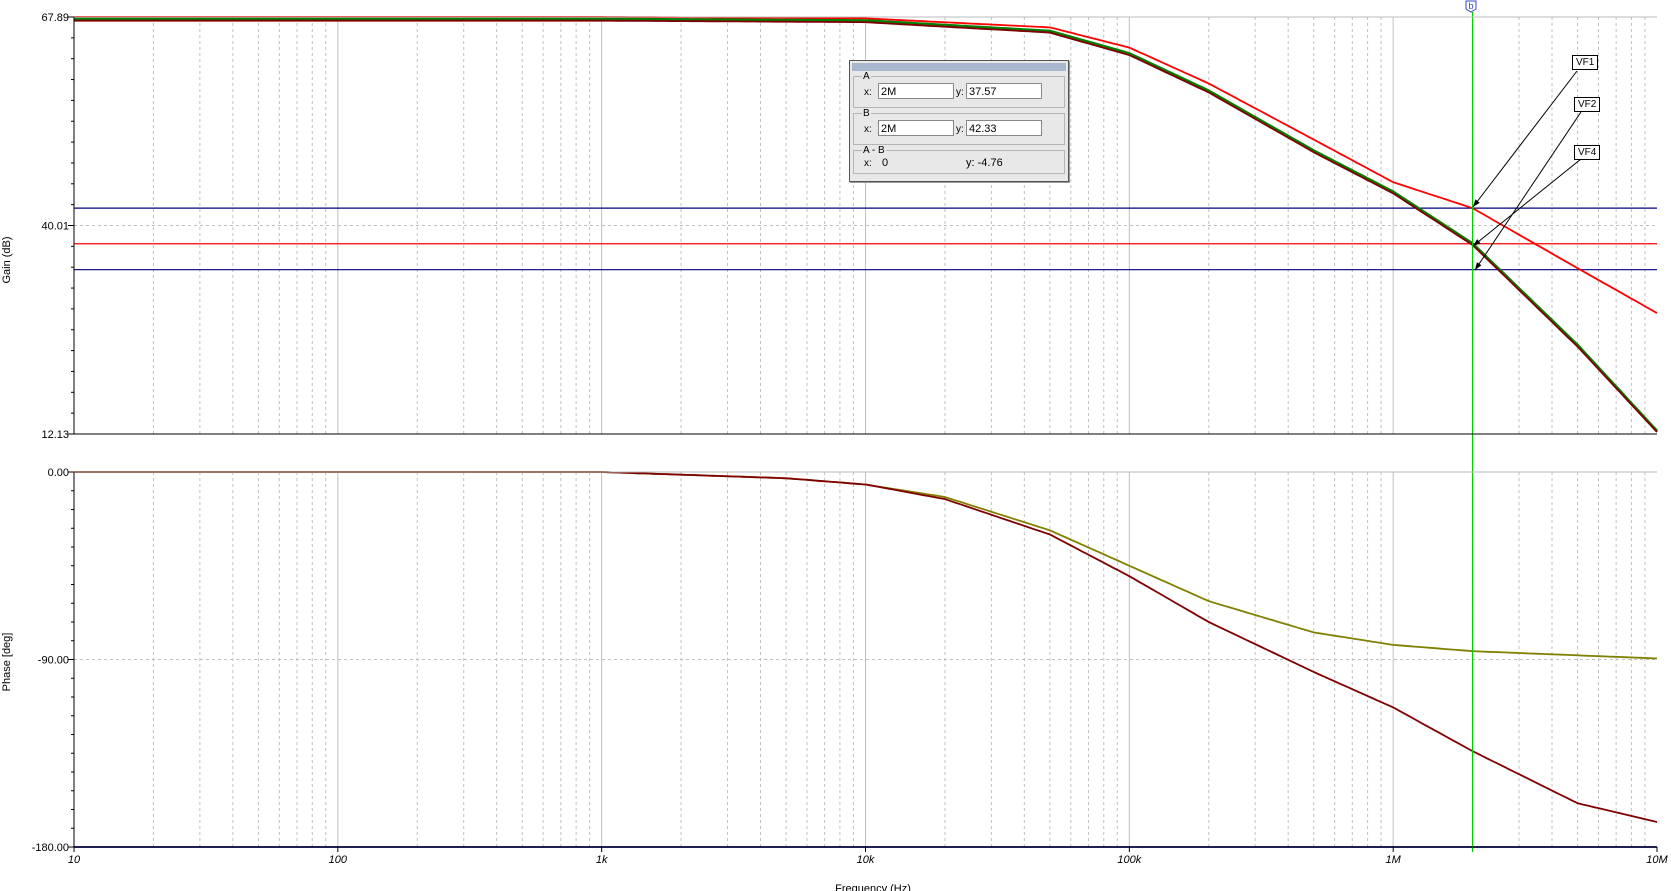 The height and width of the screenshot is (891, 1671). I want to click on cursor-a-label: A, so click(866, 76).